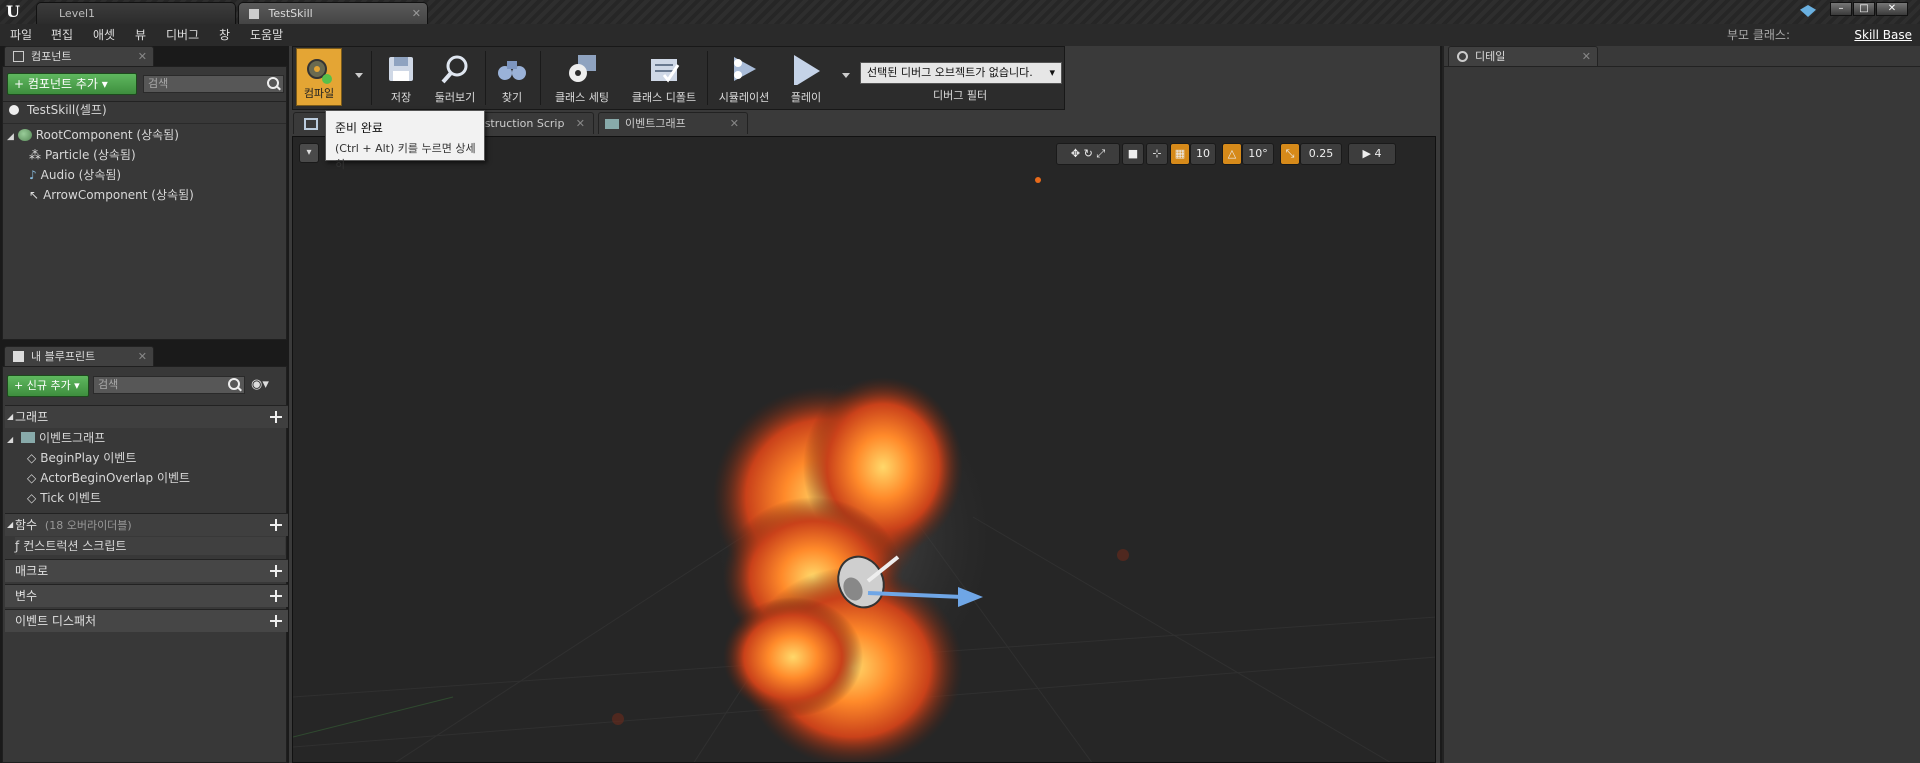 Image resolution: width=1920 pixels, height=763 pixels. I want to click on menu-view: 뷰, so click(140, 35).